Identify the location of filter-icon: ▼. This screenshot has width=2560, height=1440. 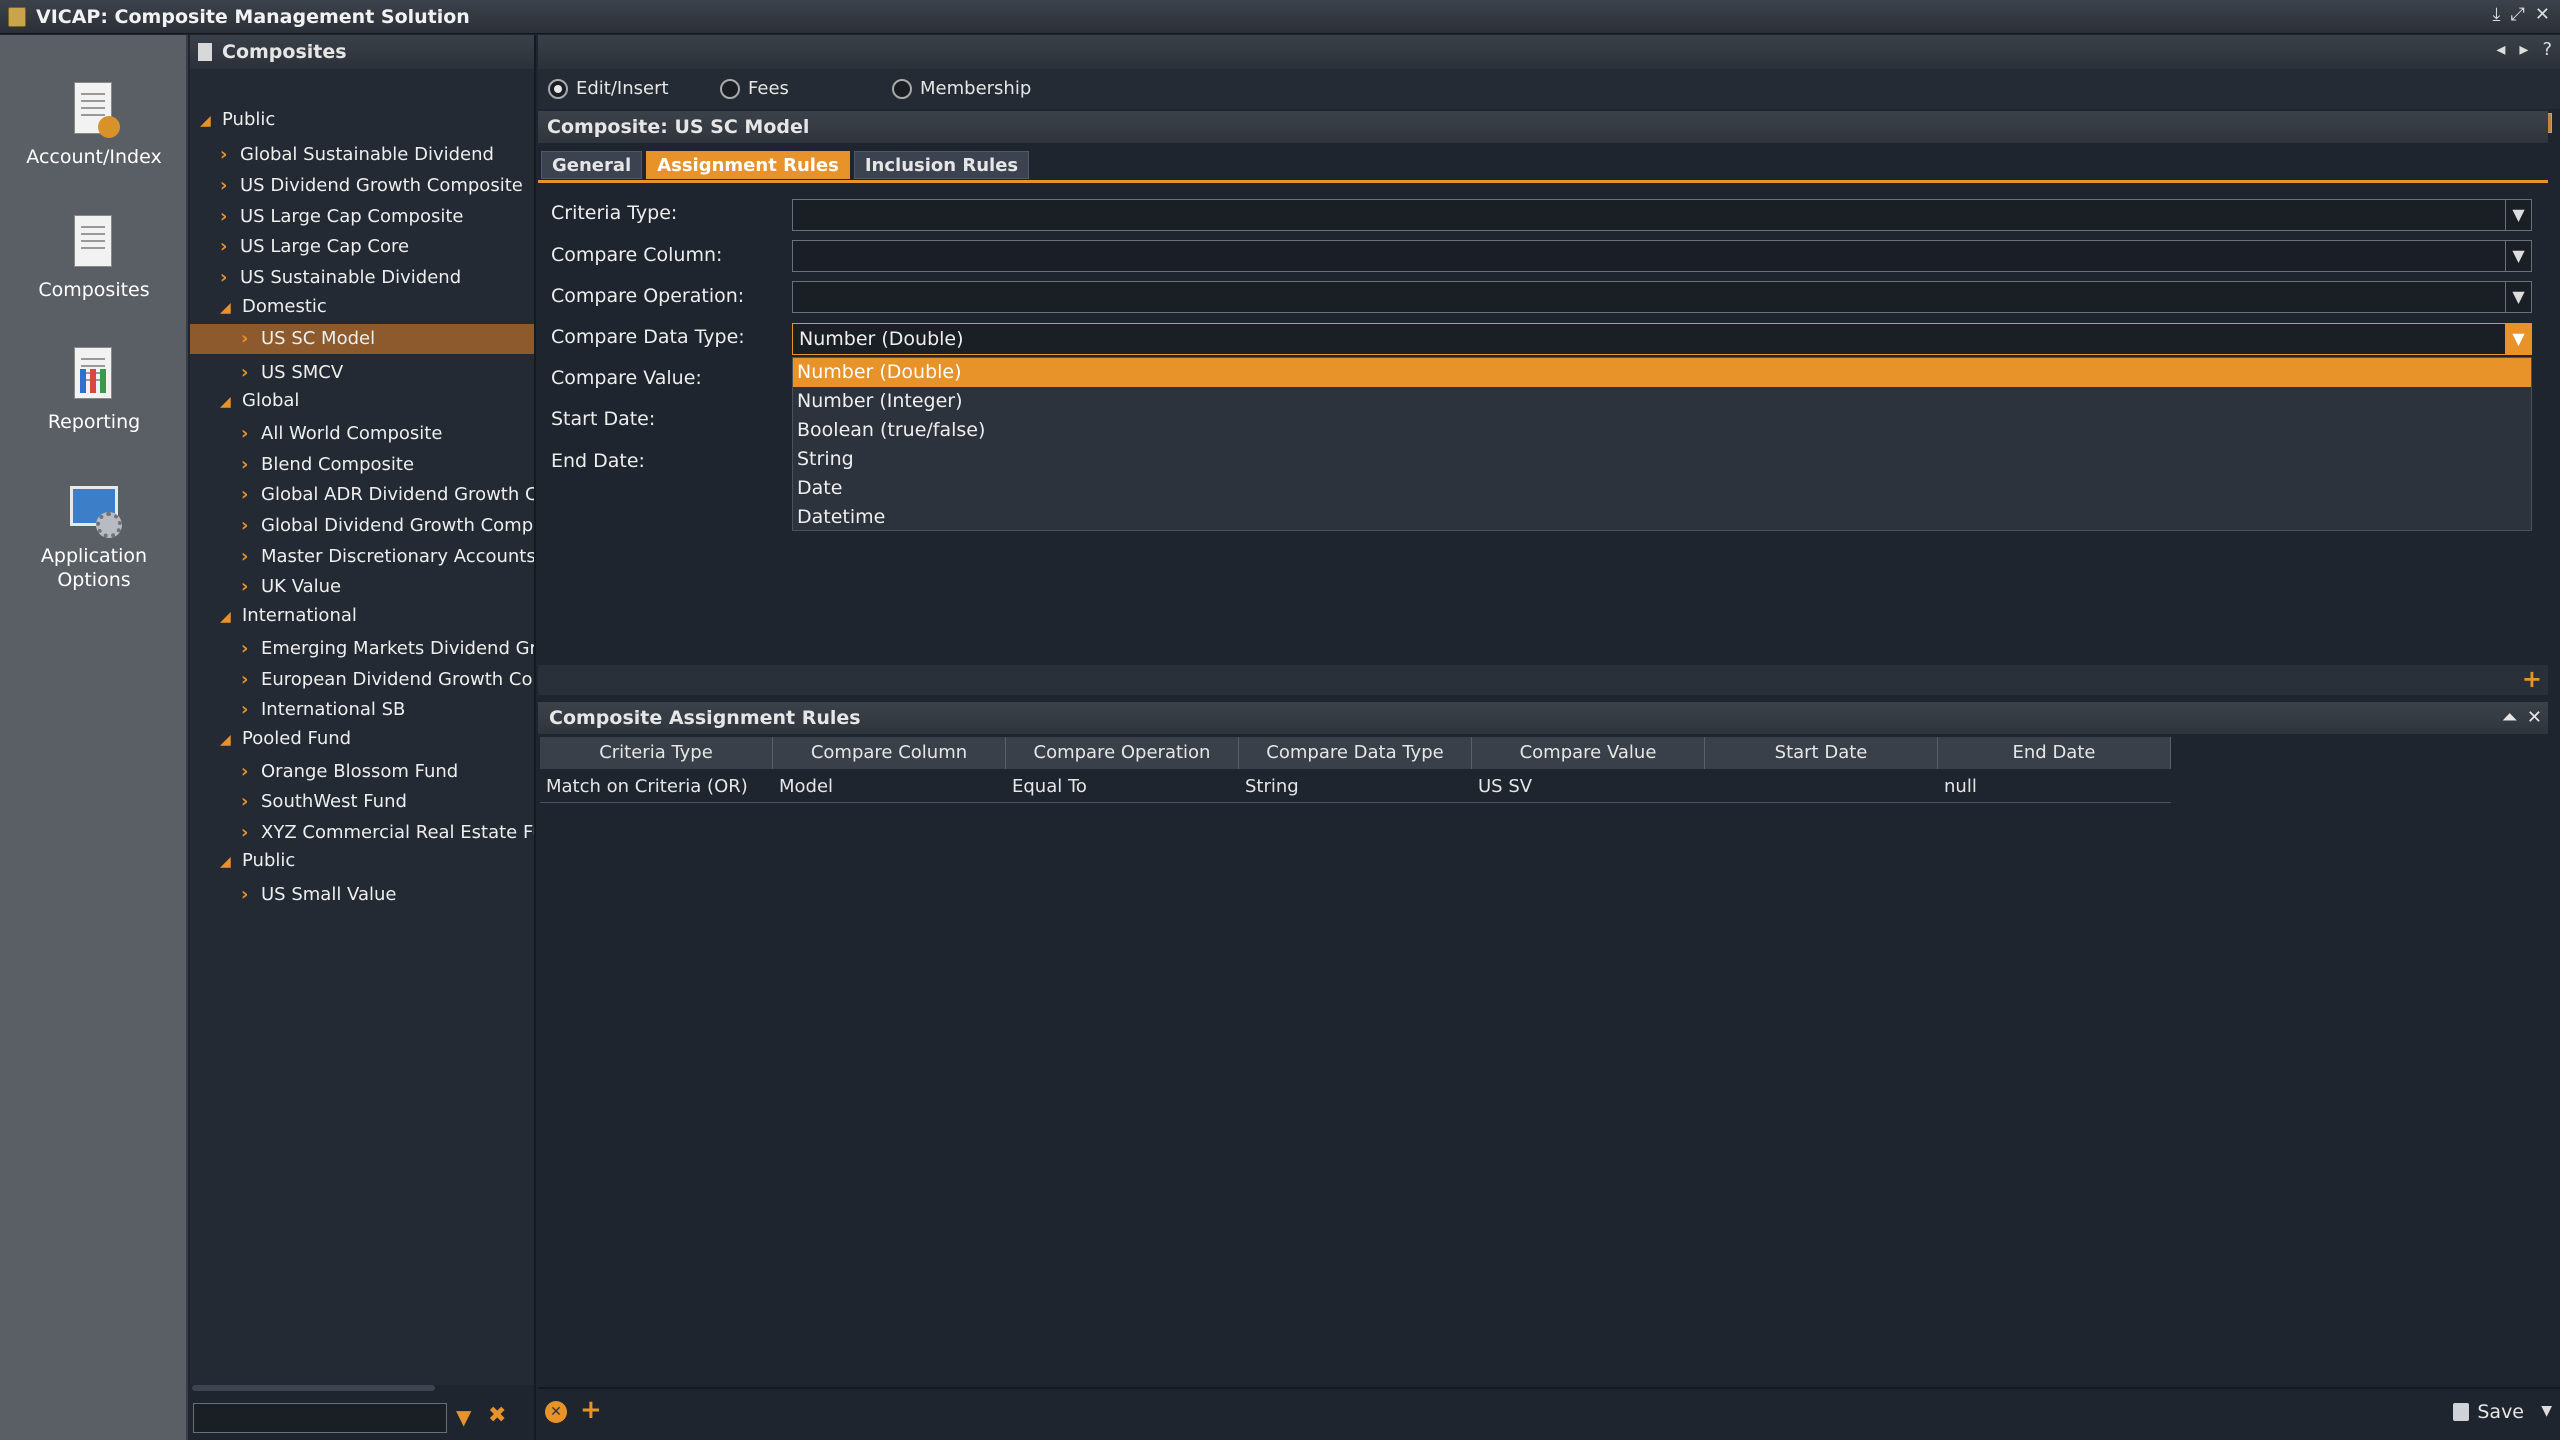
(463, 1417).